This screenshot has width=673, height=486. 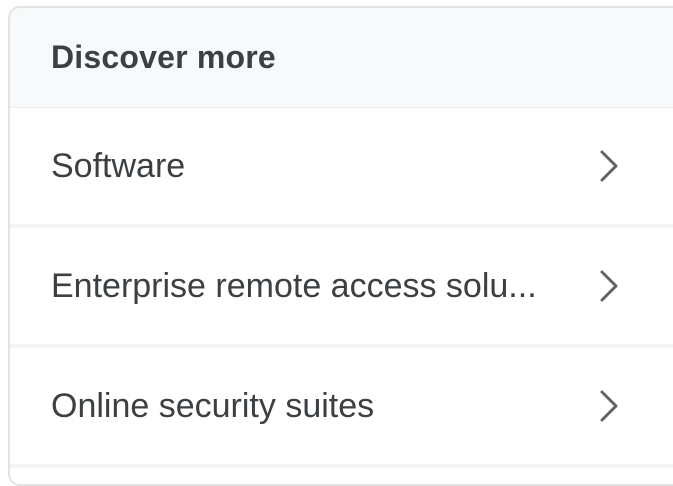 What do you see at coordinates (118, 165) in the screenshot?
I see `list-item-label: Software` at bounding box center [118, 165].